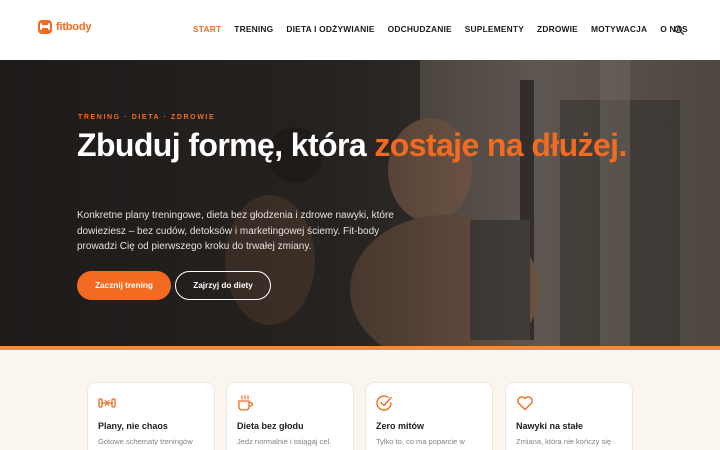 The image size is (720, 450). I want to click on hero-headline: Zbuduj formę, która zostaje na dłużej., so click(357, 145).